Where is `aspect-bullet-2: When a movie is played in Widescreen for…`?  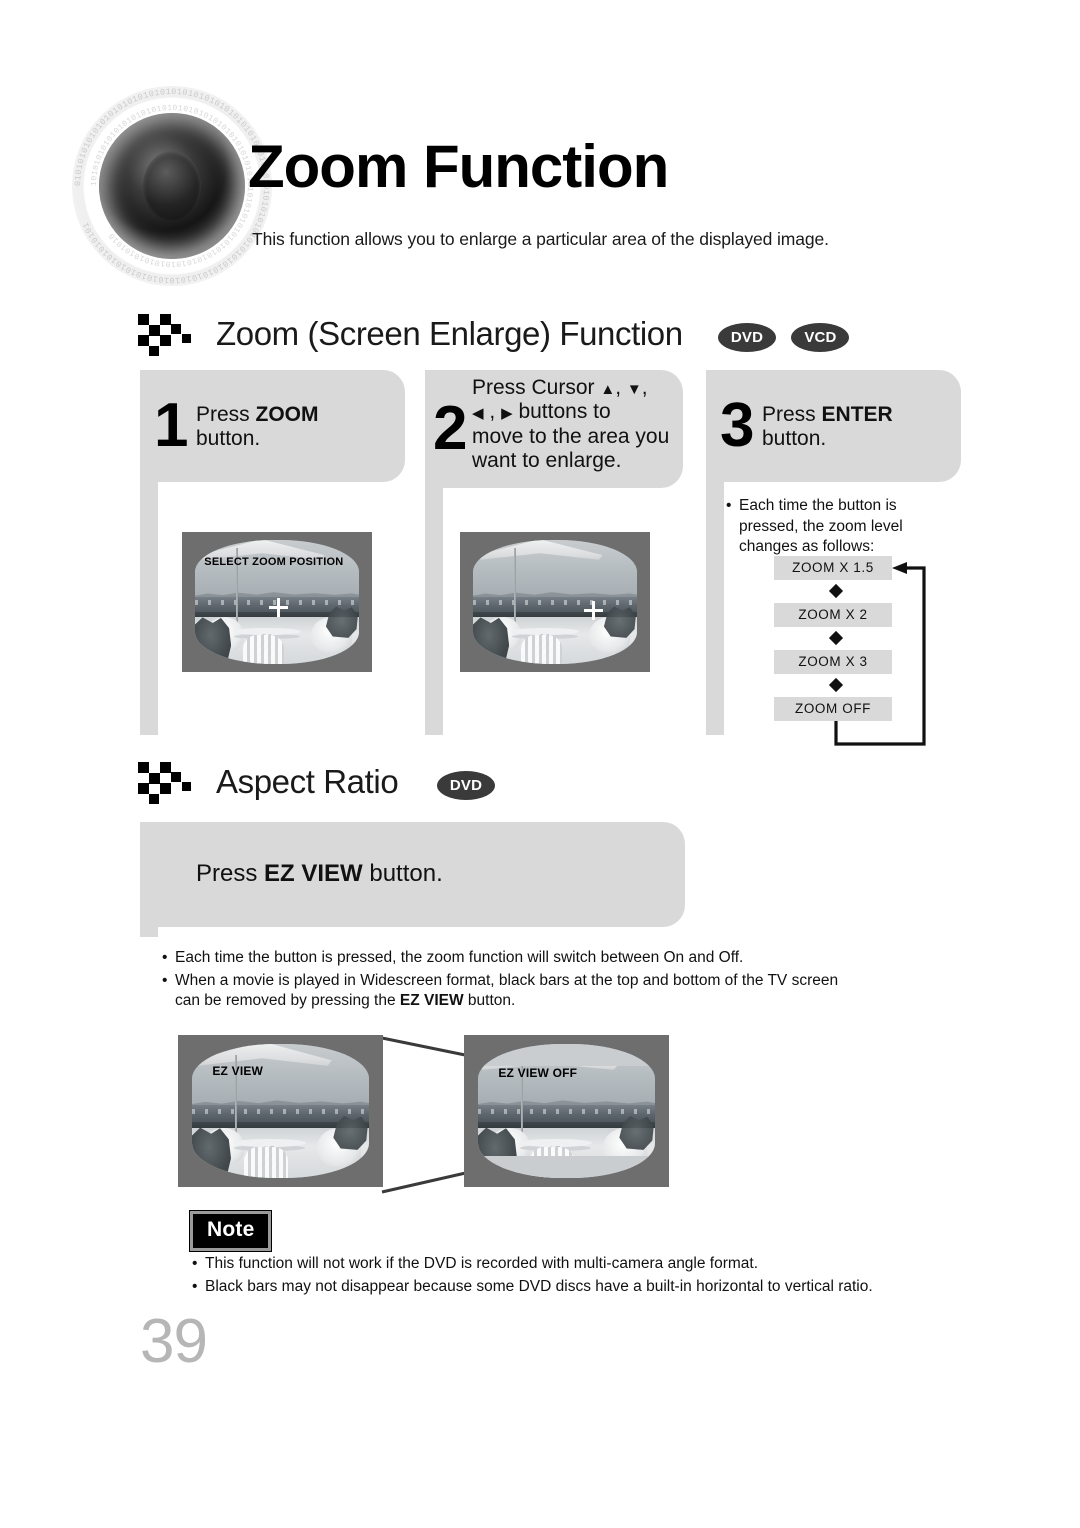 aspect-bullet-2: When a movie is played in Widescreen for… is located at coordinates (507, 990).